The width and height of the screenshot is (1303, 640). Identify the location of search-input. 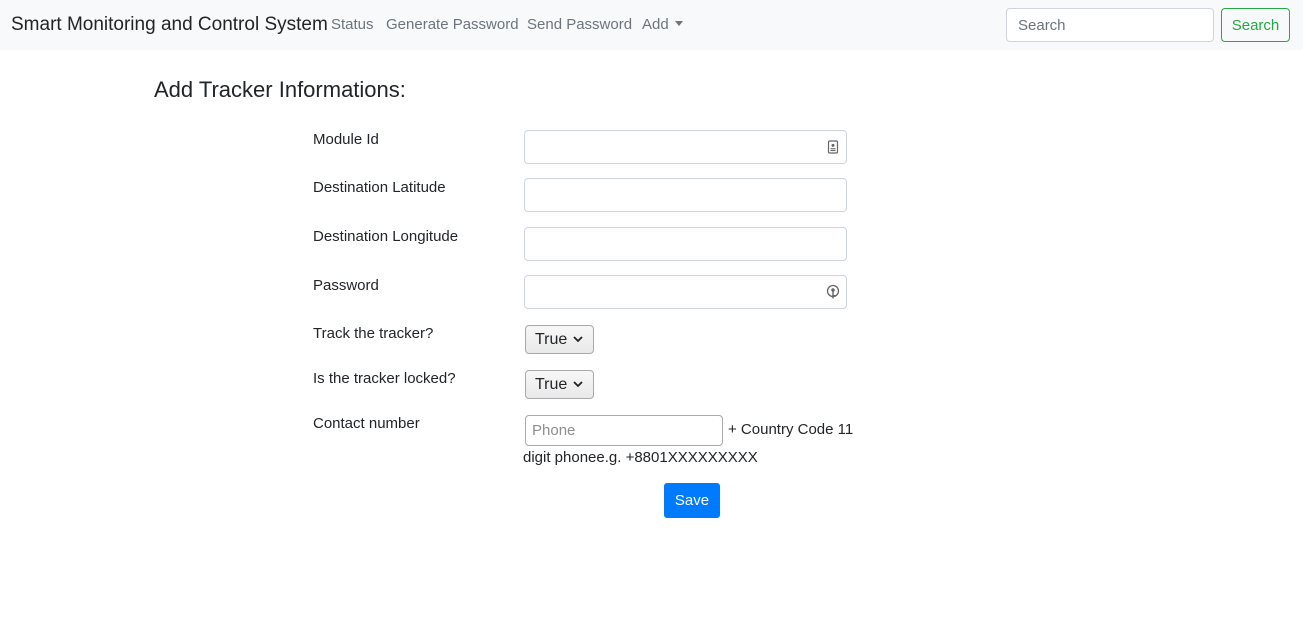
(1110, 25).